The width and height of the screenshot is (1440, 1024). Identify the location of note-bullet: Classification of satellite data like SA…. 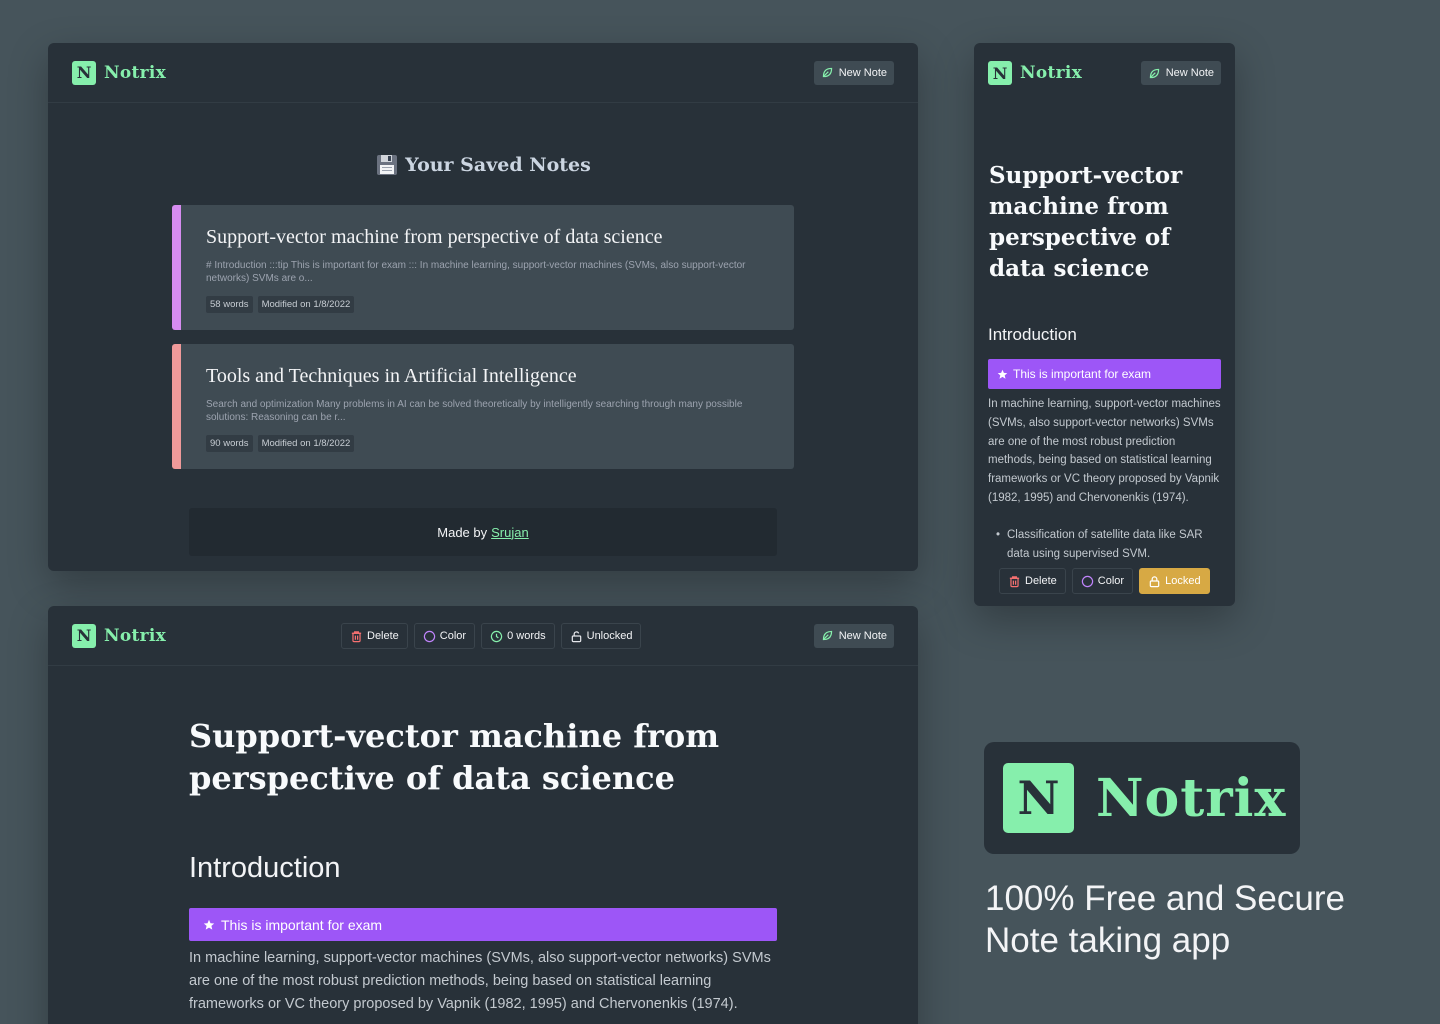
(1106, 545).